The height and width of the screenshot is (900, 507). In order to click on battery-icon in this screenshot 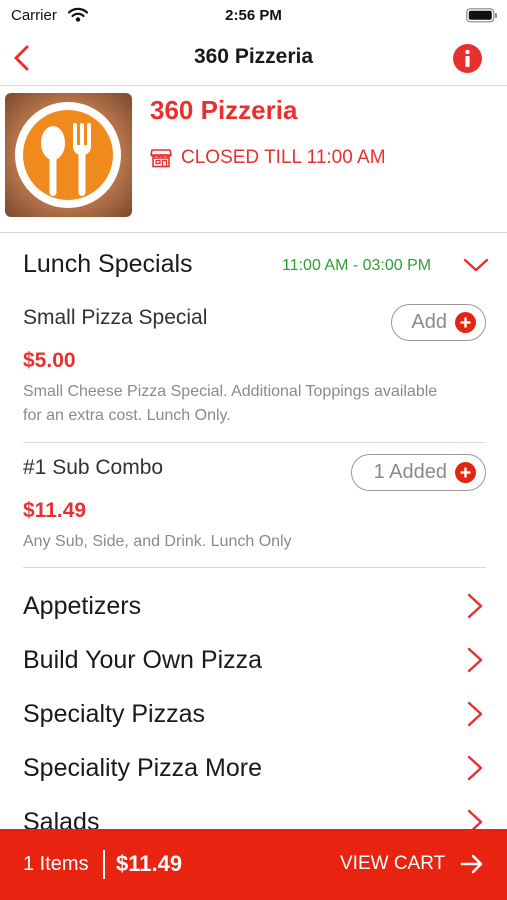, I will do `click(481, 15)`.